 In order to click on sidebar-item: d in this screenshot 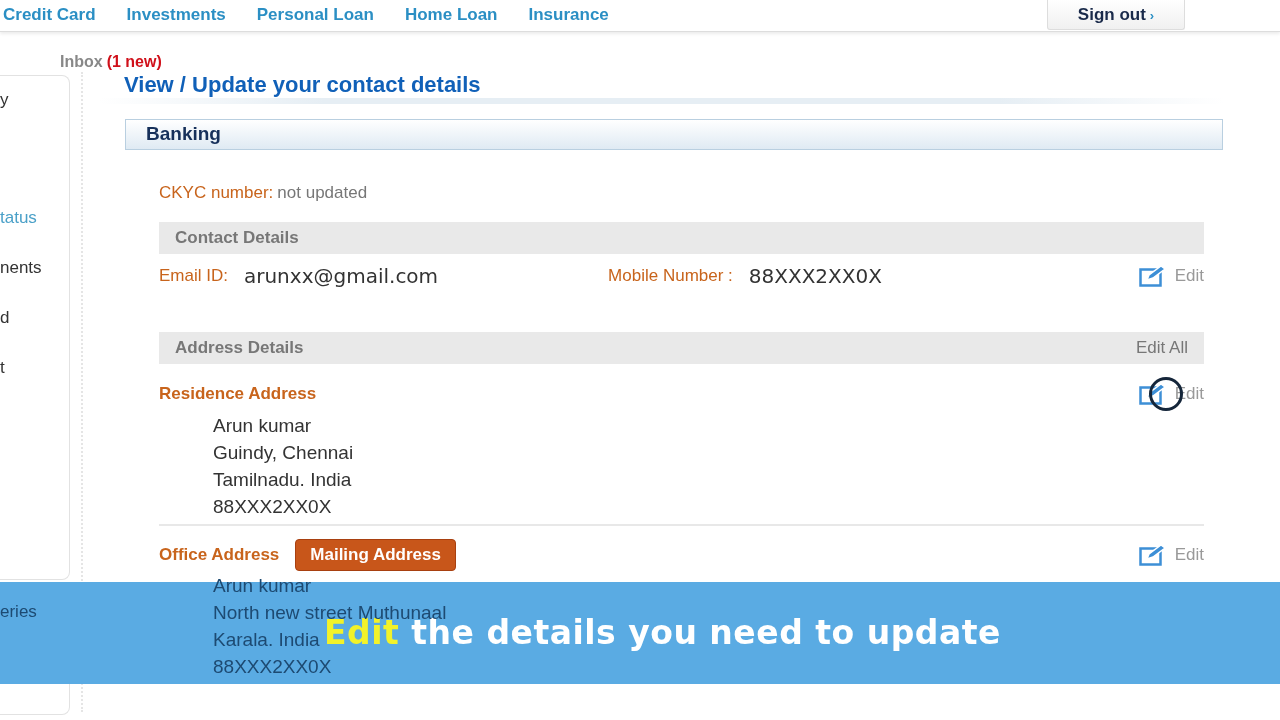, I will do `click(34, 333)`.